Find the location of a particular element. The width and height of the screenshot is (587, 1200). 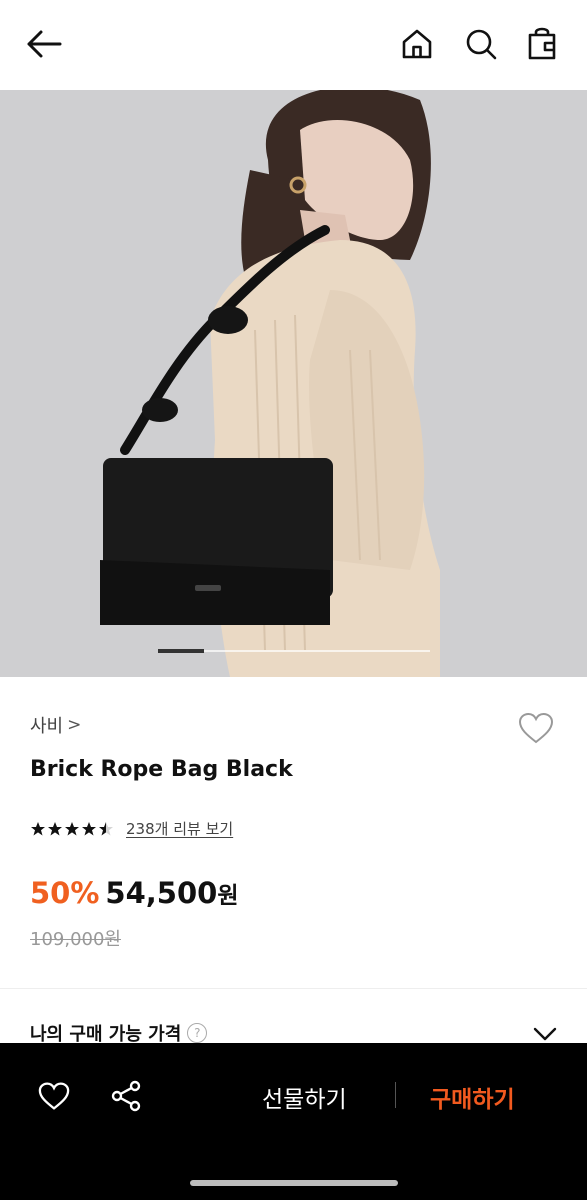

carousel-progress-indicator is located at coordinates (181, 651).